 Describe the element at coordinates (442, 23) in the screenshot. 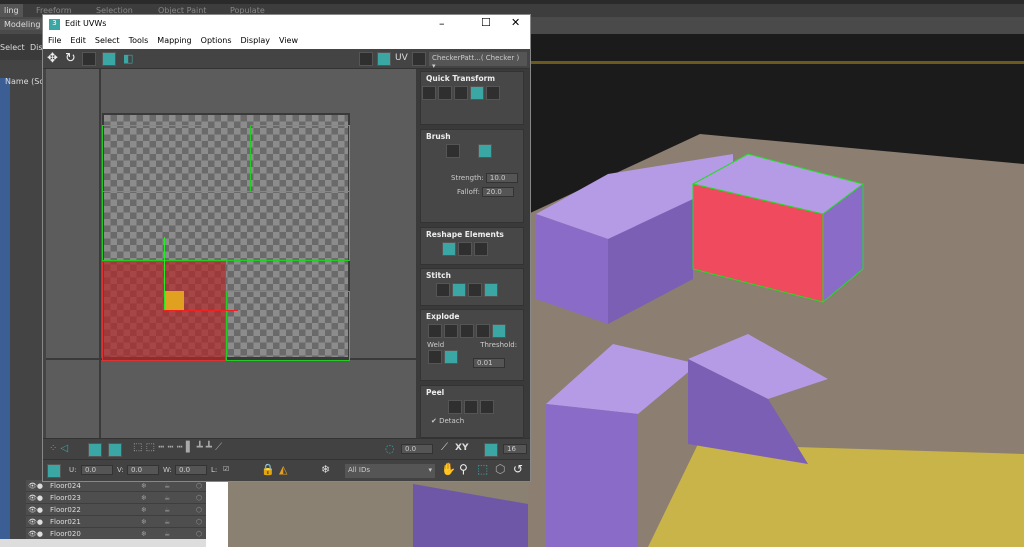

I see `minimize-button: –` at that location.